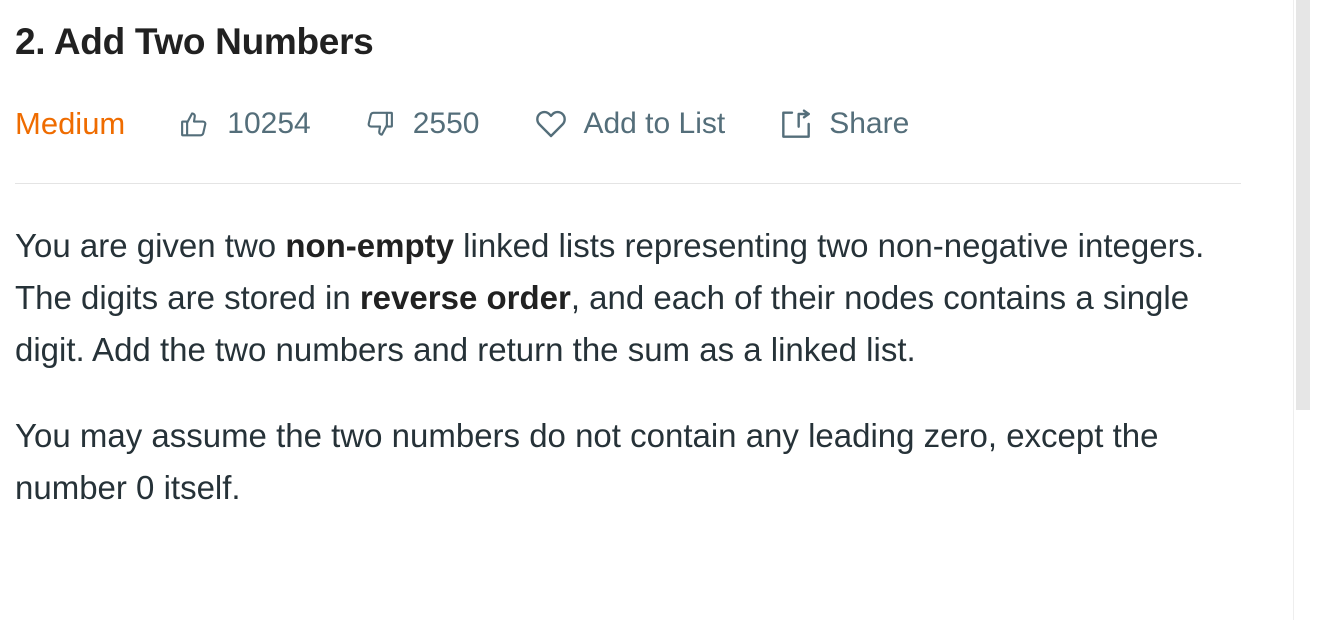 The width and height of the screenshot is (1322, 620). Describe the element at coordinates (551, 124) in the screenshot. I see `heart-icon` at that location.